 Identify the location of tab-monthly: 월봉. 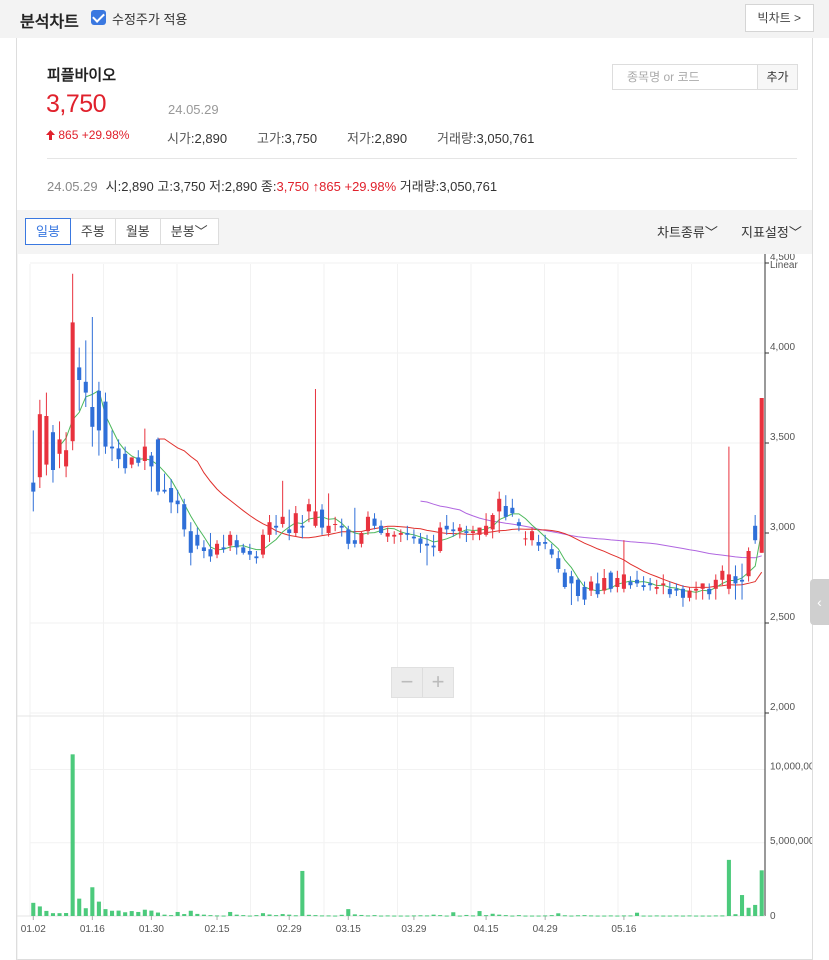
(137, 231).